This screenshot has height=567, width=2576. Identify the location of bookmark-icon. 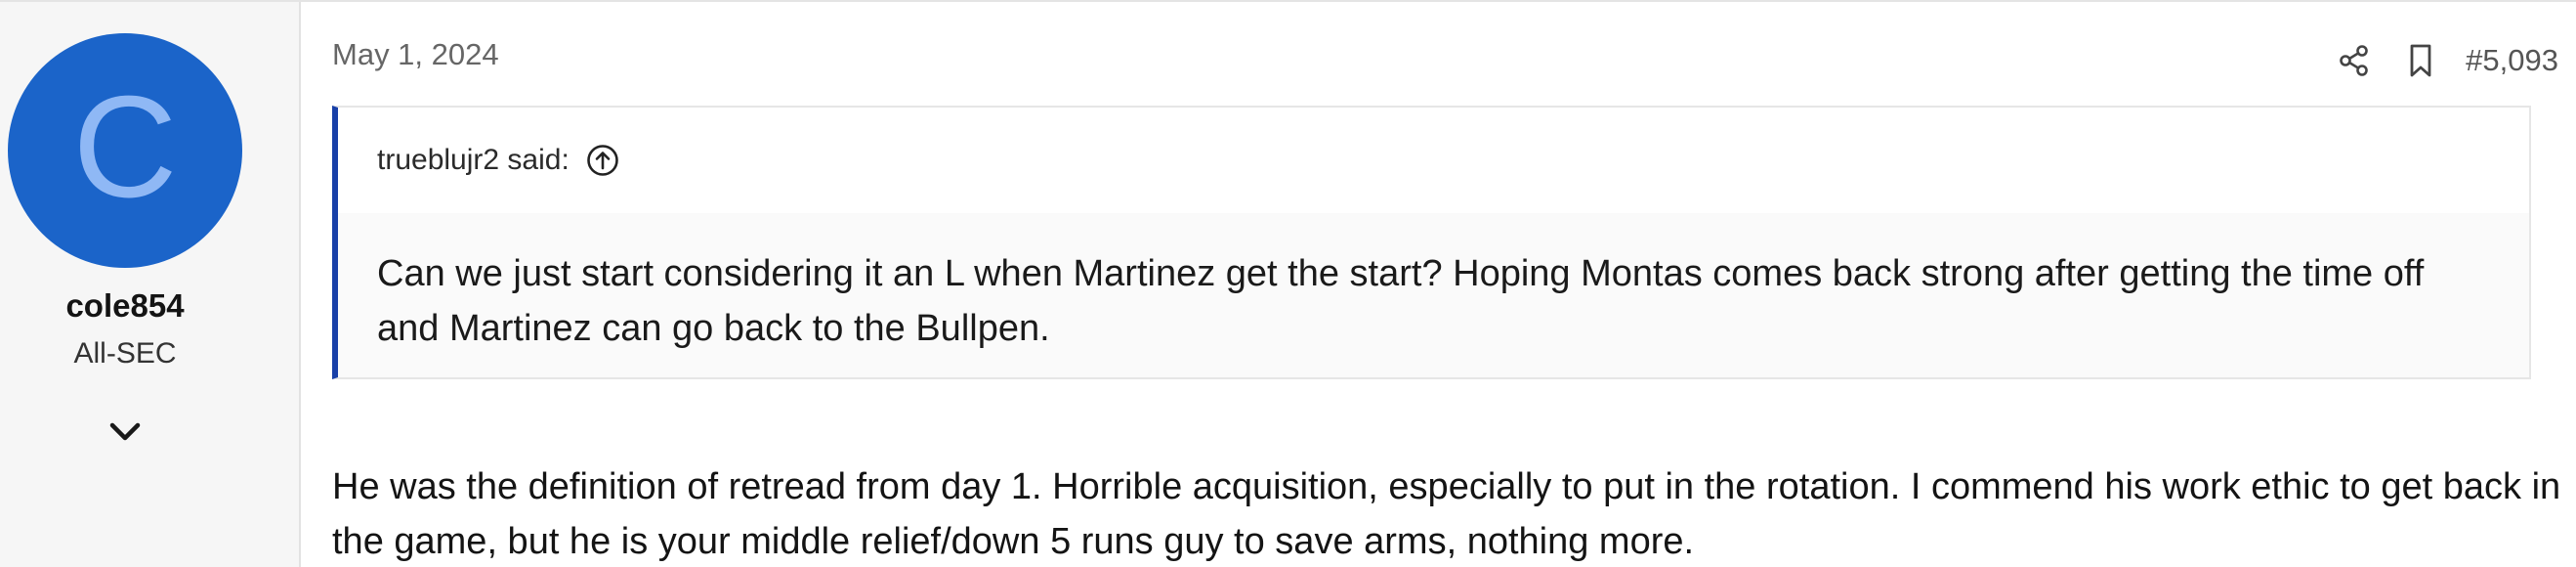
(2420, 60).